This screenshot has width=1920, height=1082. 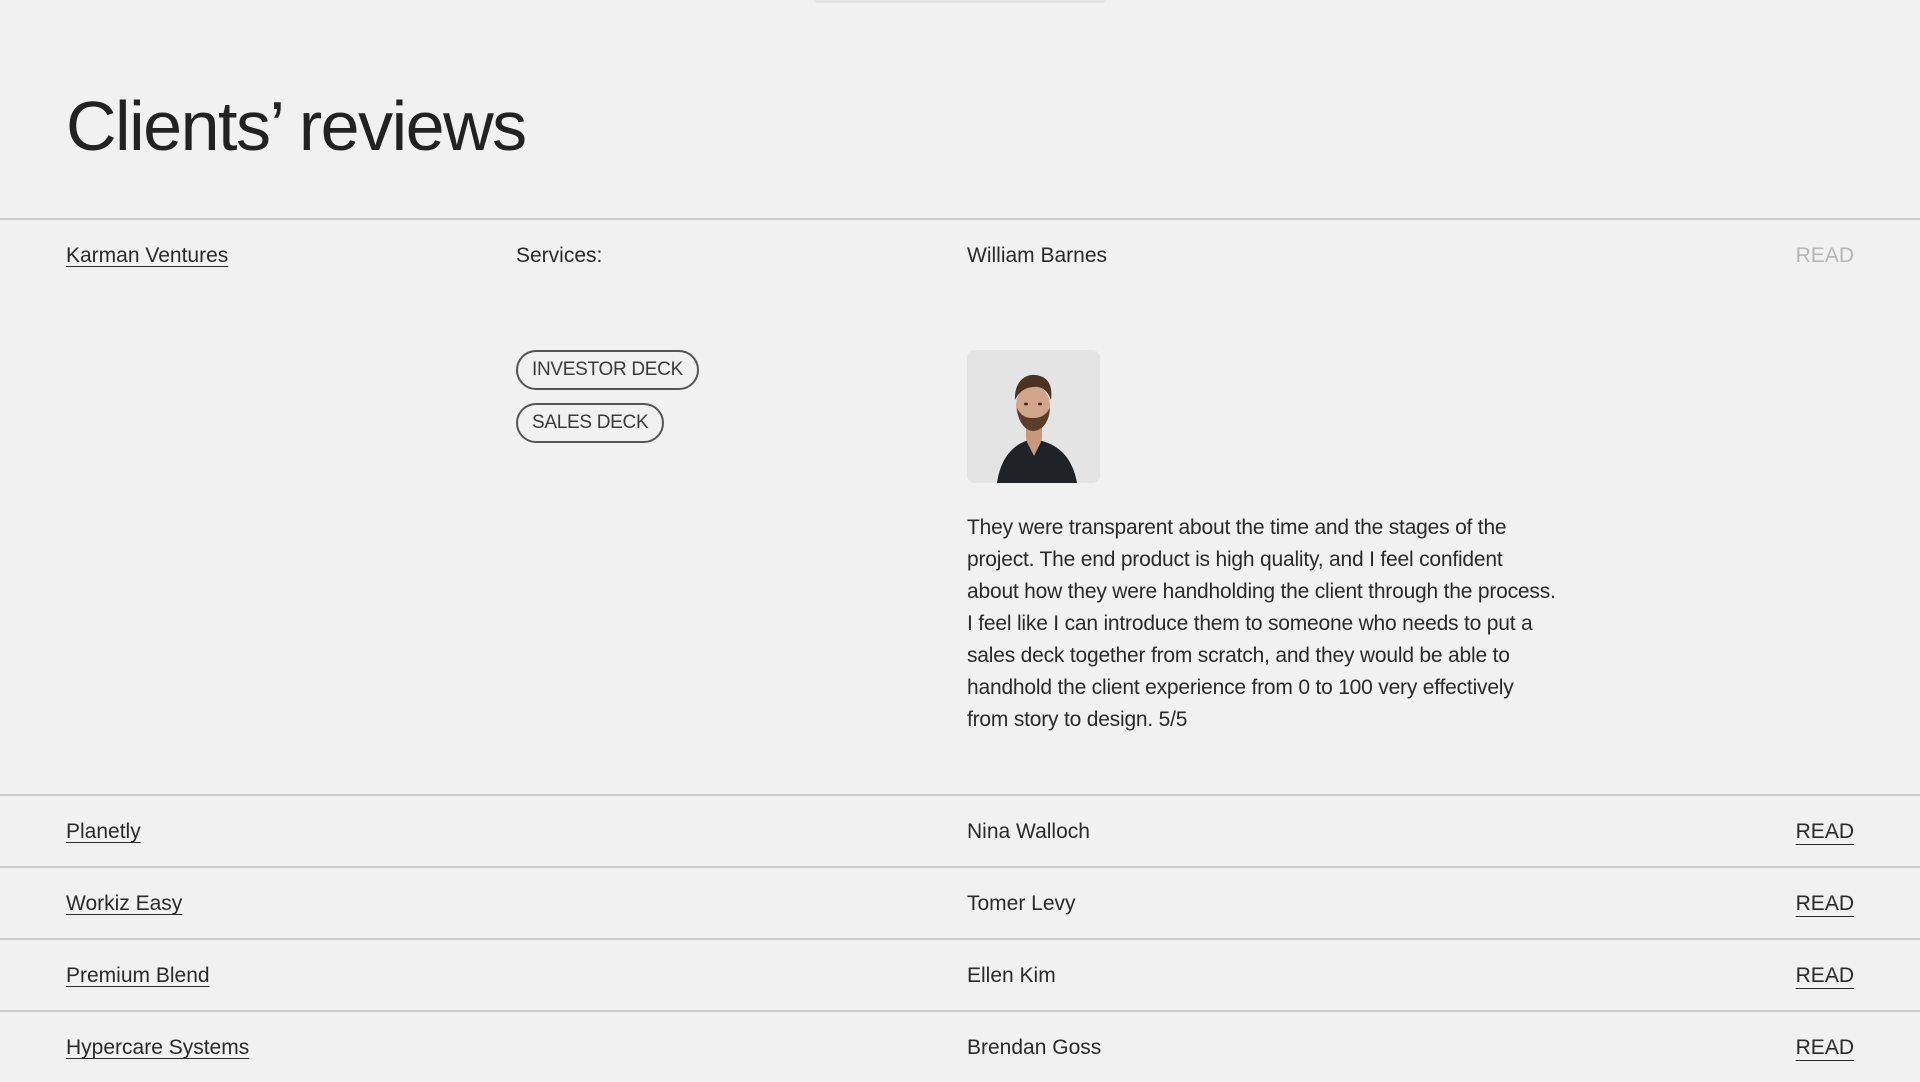 What do you see at coordinates (960, 830) in the screenshot?
I see `review-row-planetly: Planetly Nina Walloch READ` at bounding box center [960, 830].